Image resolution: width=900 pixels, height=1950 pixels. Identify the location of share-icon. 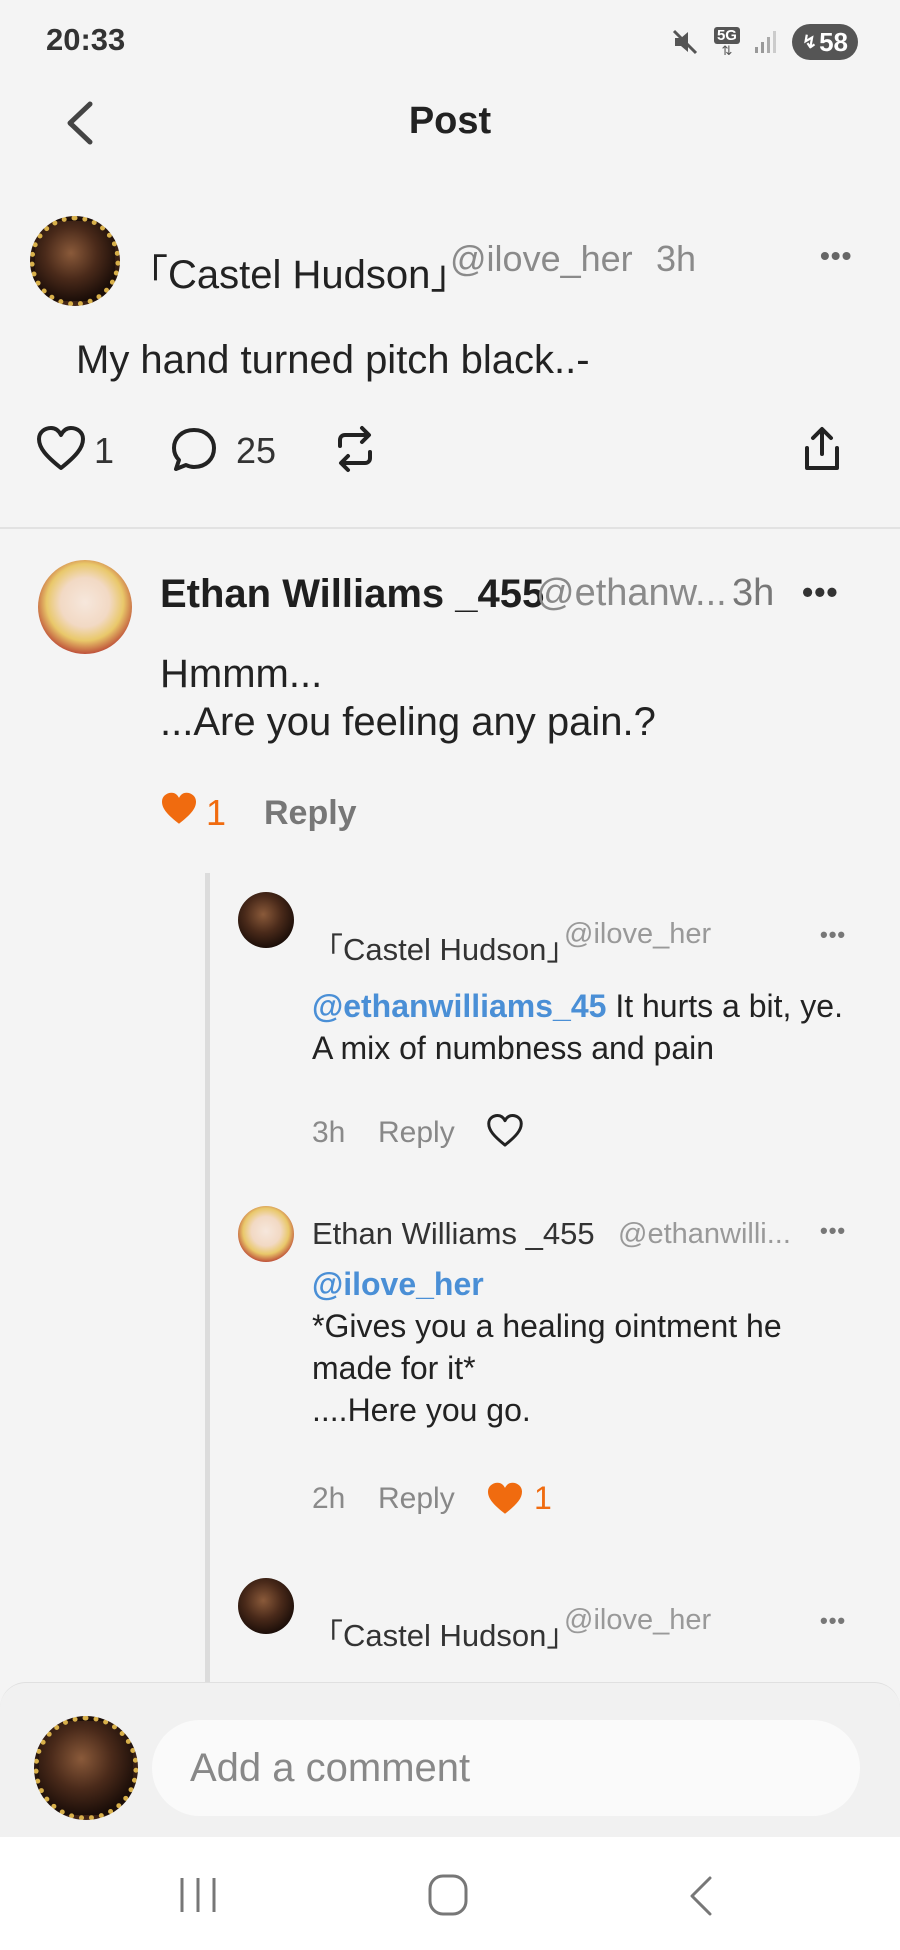
(822, 449).